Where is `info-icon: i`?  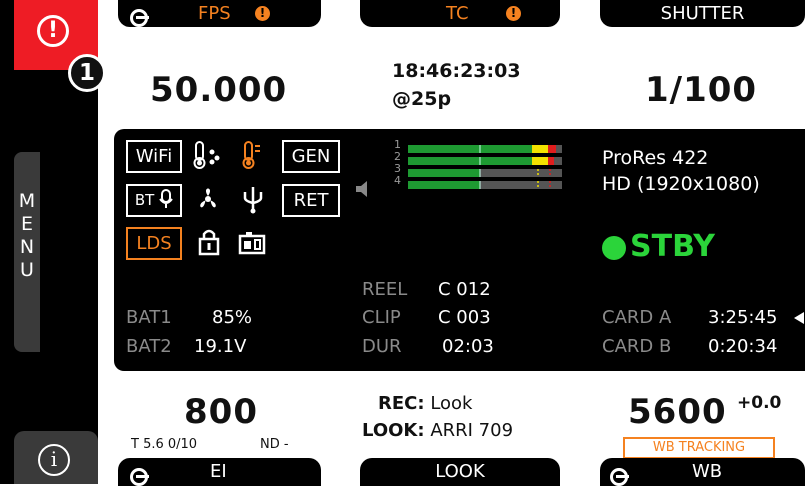 info-icon: i is located at coordinates (54, 460).